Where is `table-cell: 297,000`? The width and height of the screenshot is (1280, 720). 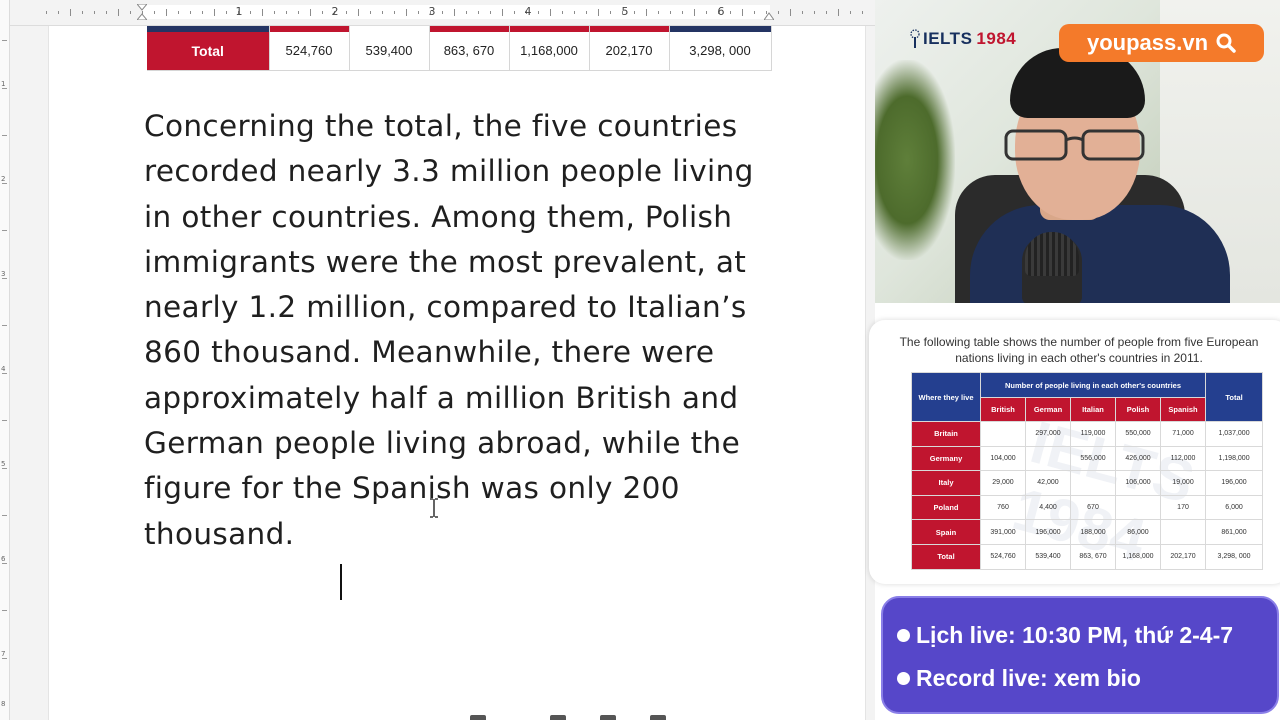 table-cell: 297,000 is located at coordinates (1048, 434).